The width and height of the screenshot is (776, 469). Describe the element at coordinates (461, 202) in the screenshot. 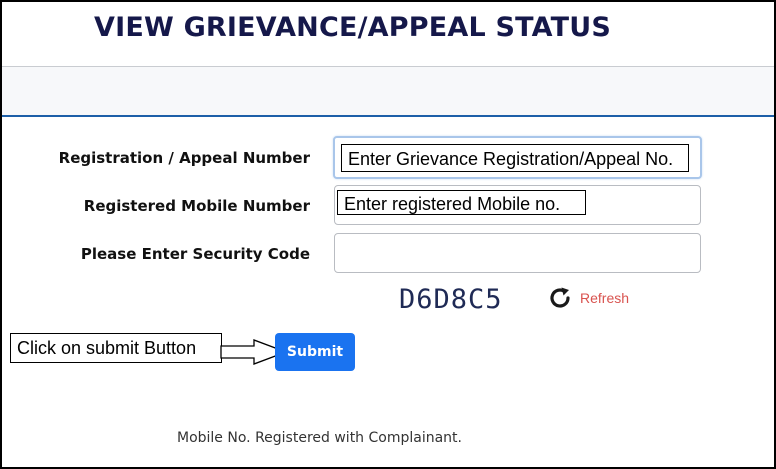

I see `mobile-placeholder-callout: Enter registered Mobile no.` at that location.